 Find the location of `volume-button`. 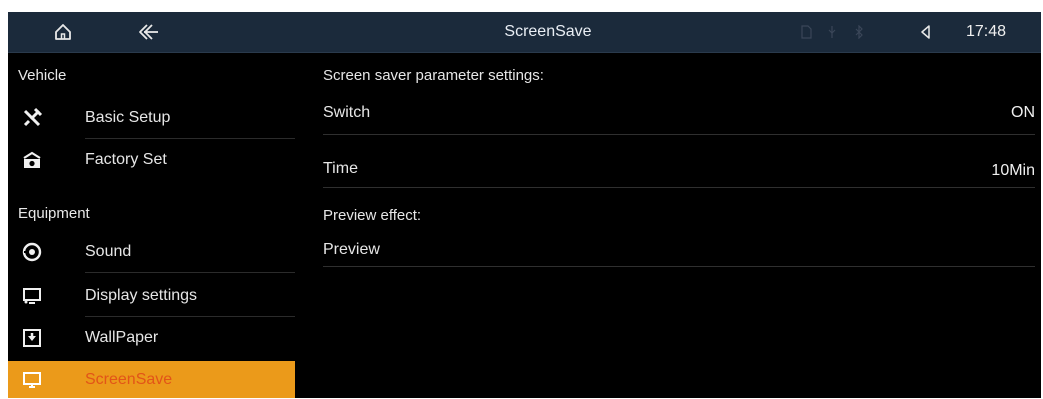

volume-button is located at coordinates (925, 32).